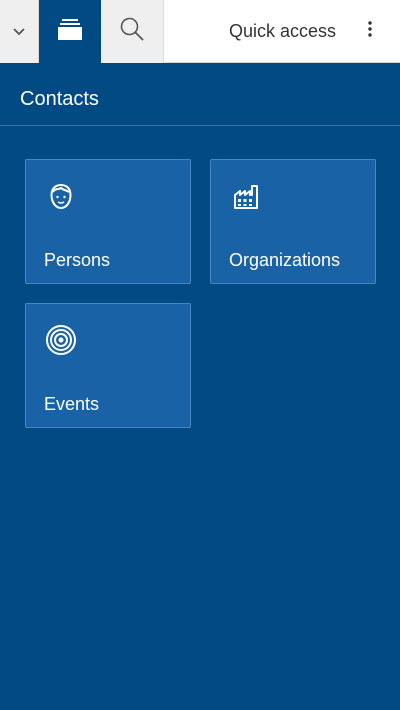 Image resolution: width=400 pixels, height=710 pixels. I want to click on person-icon, so click(61, 197).